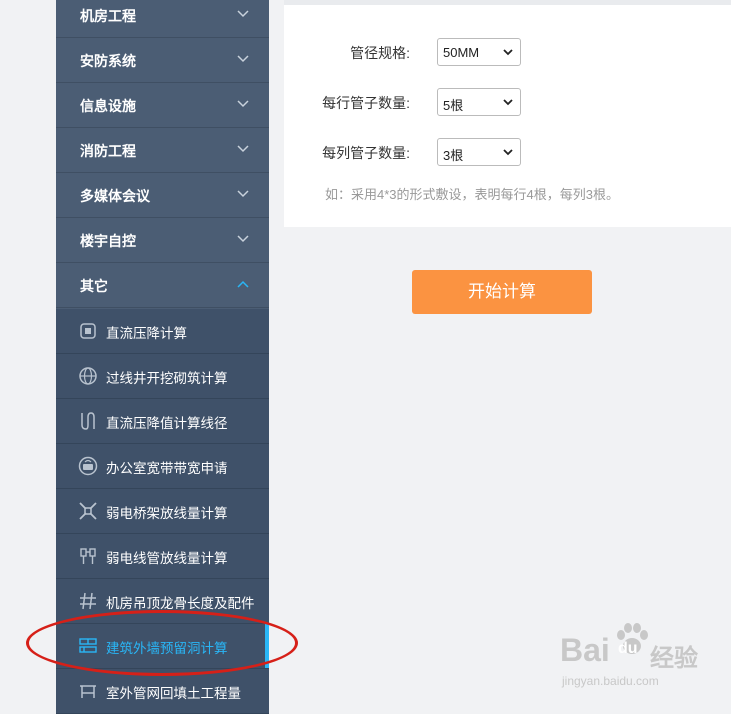 This screenshot has height=714, width=731. I want to click on sidebar-item-label: 安防系统, so click(108, 61).